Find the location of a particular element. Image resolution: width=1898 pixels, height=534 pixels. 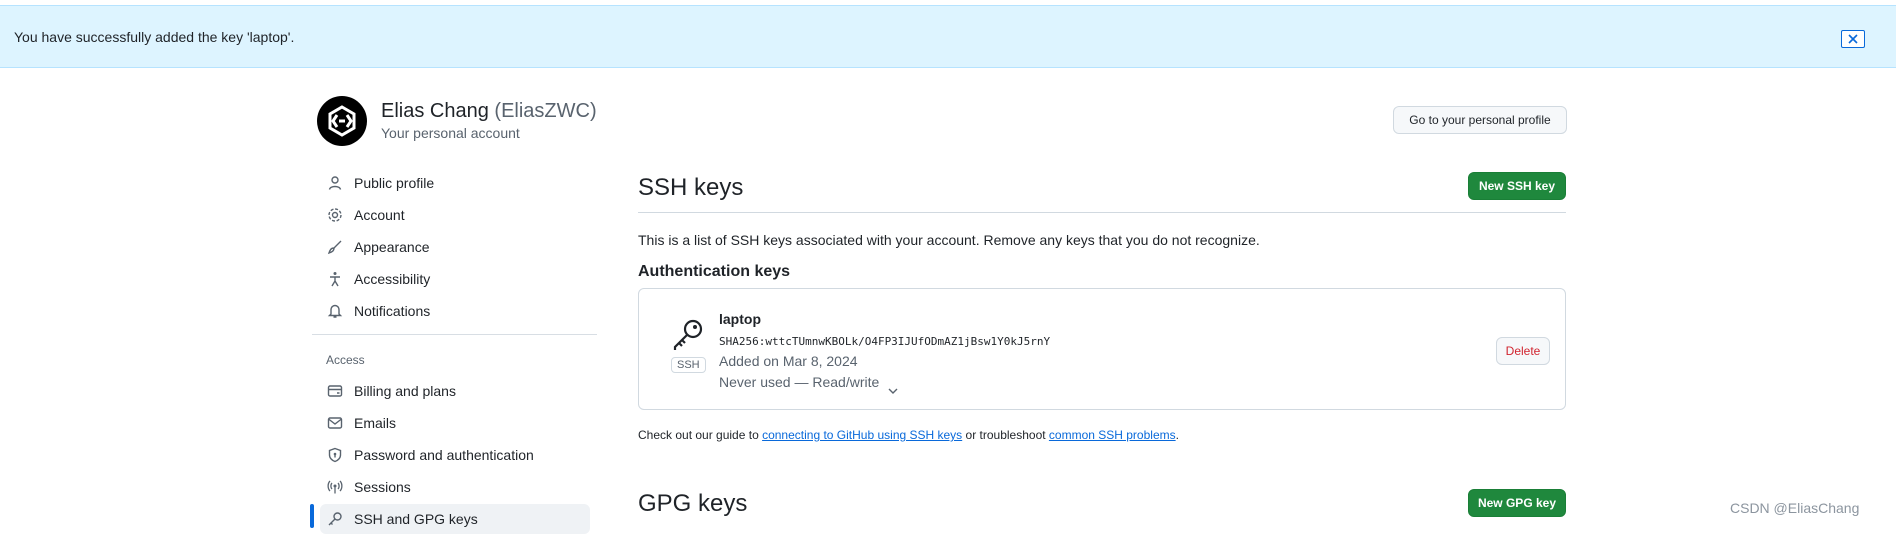

sidebar-item-label: Notifications is located at coordinates (392, 311).